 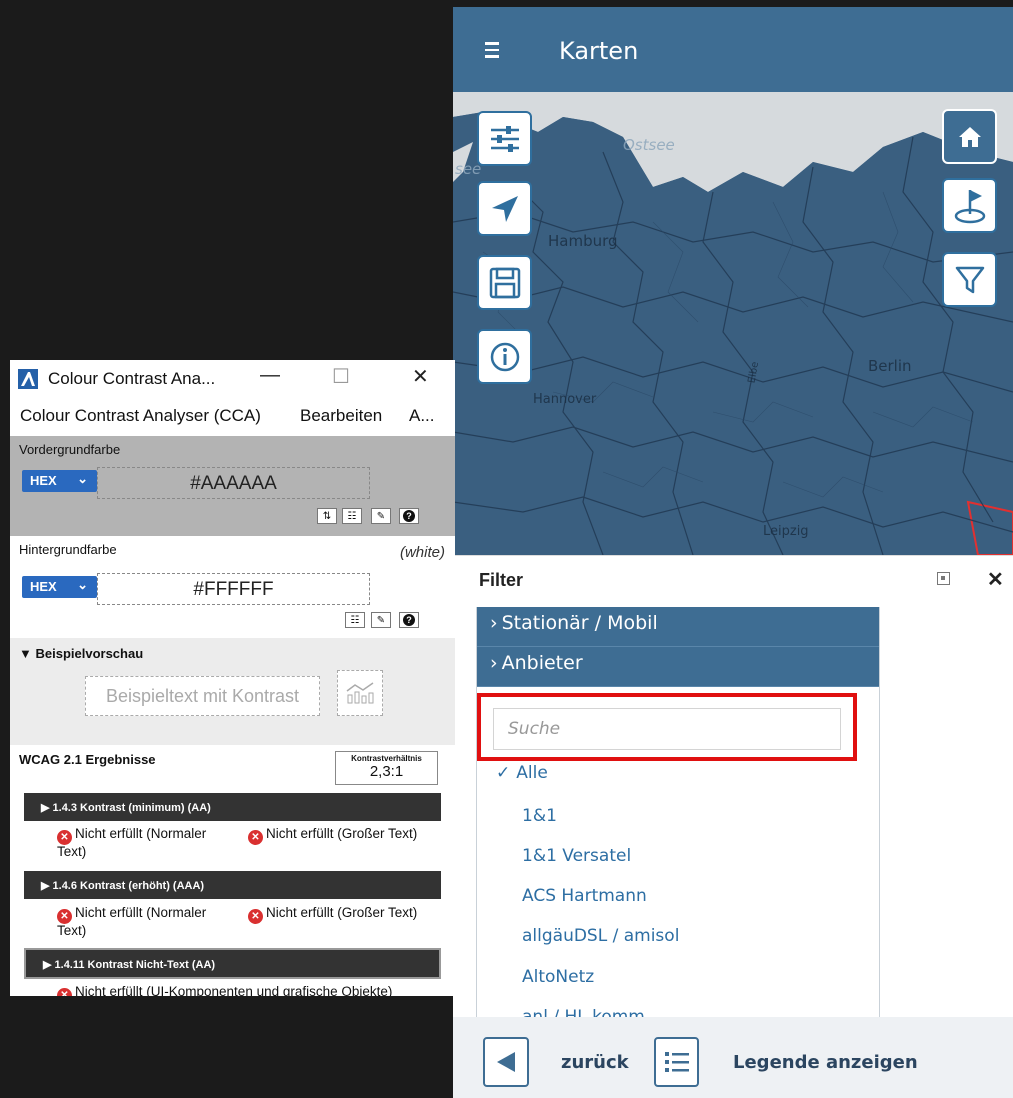 What do you see at coordinates (583, 241) in the screenshot?
I see `map-label-hamburg: Hamburg` at bounding box center [583, 241].